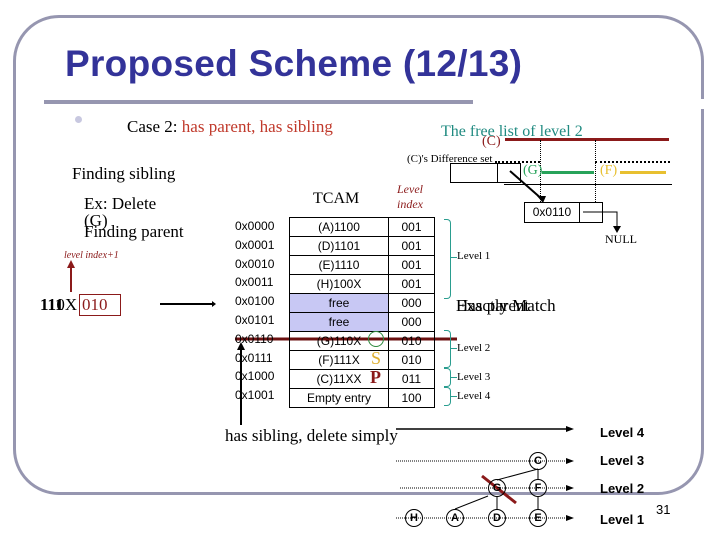  I want to click on tree-node-e: E, so click(538, 518).